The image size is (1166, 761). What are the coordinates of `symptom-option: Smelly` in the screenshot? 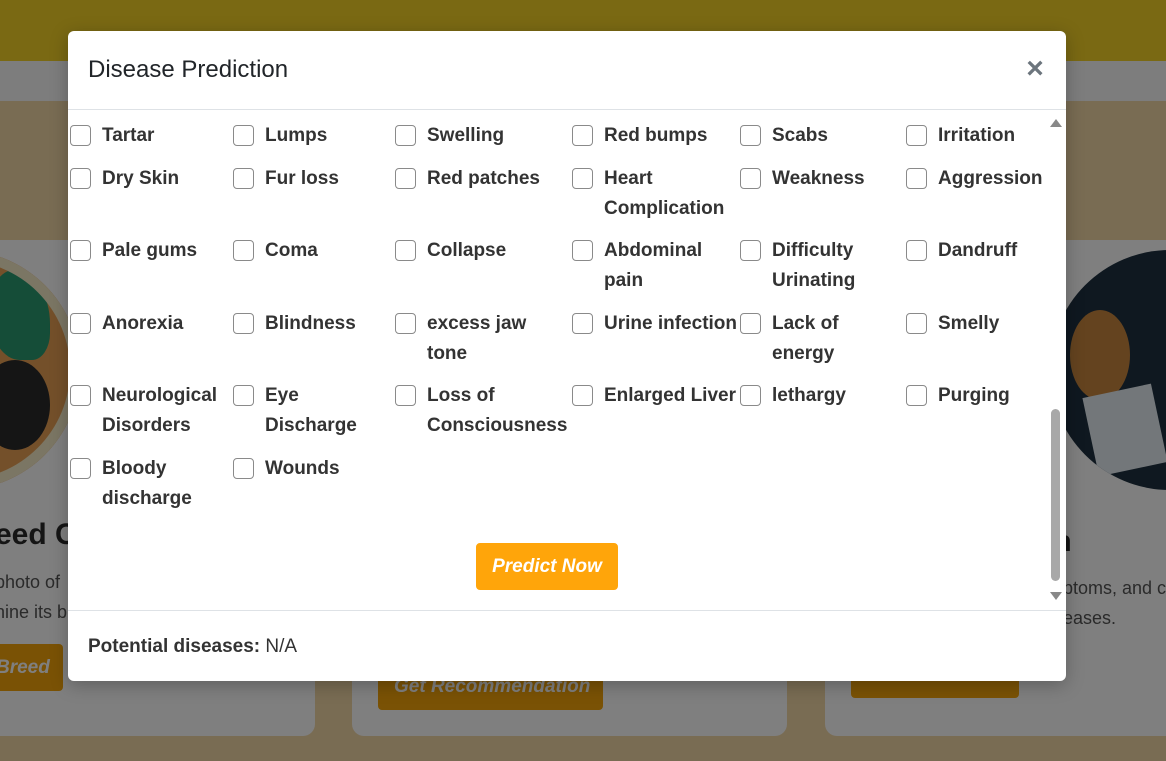 It's located at (978, 324).